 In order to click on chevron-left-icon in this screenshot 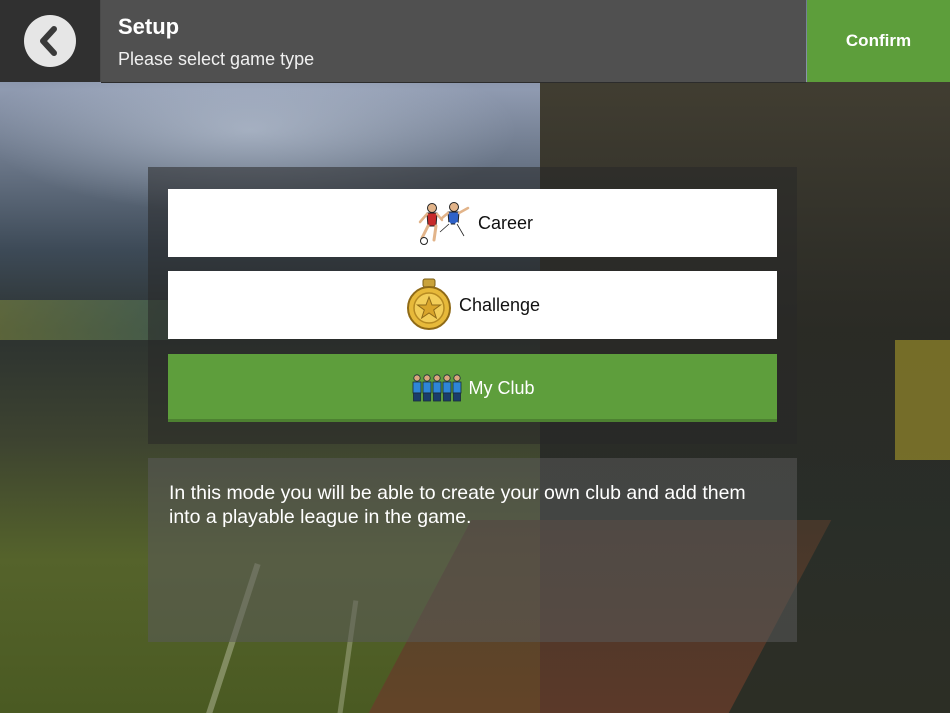, I will do `click(48, 41)`.